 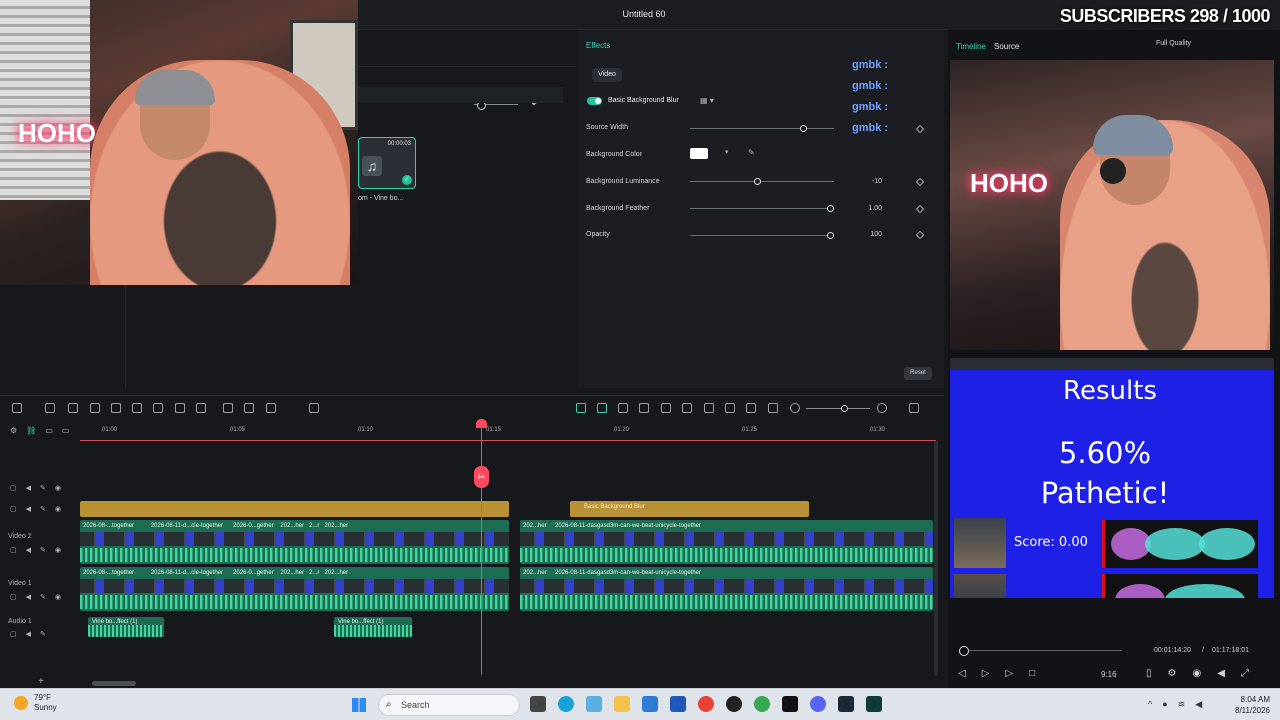 What do you see at coordinates (882, 408) in the screenshot?
I see `zoom-in-icon` at bounding box center [882, 408].